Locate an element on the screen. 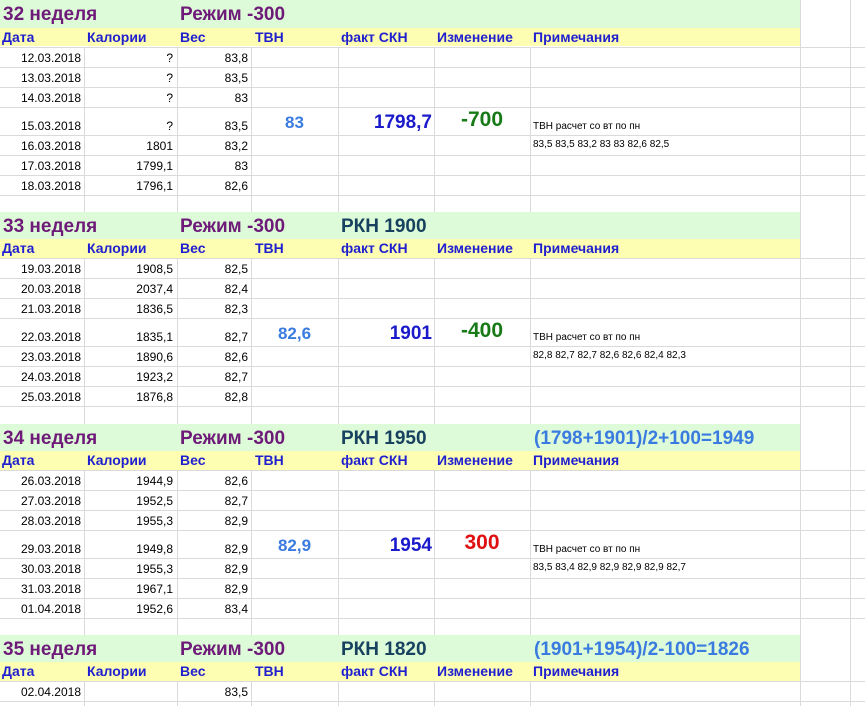 The width and height of the screenshot is (865, 706). date-cell: 25.03.2018 is located at coordinates (50, 397).